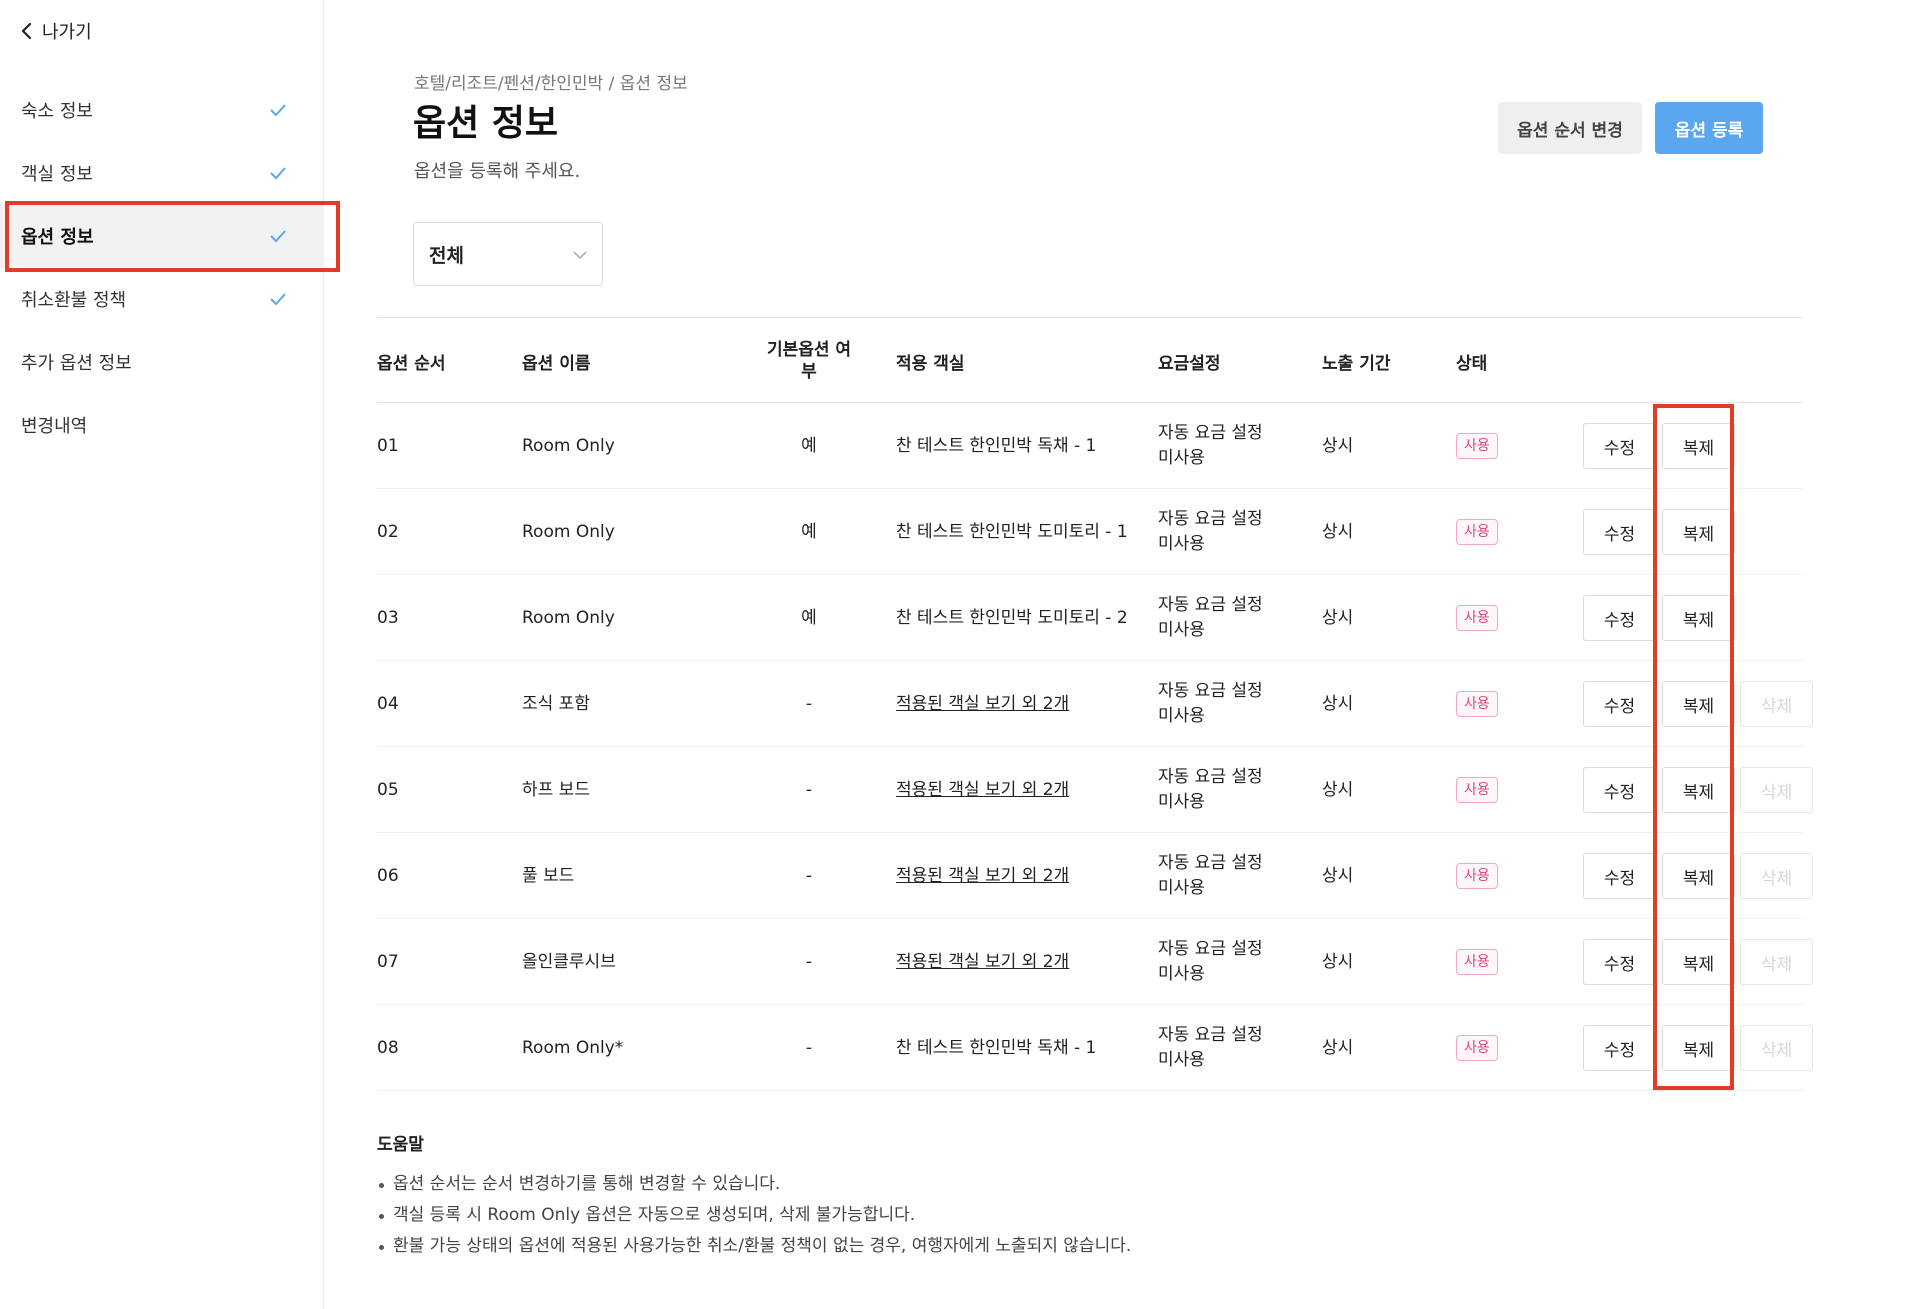 Image resolution: width=1919 pixels, height=1309 pixels. Describe the element at coordinates (568, 531) in the screenshot. I see `cell-name: Room Only` at that location.